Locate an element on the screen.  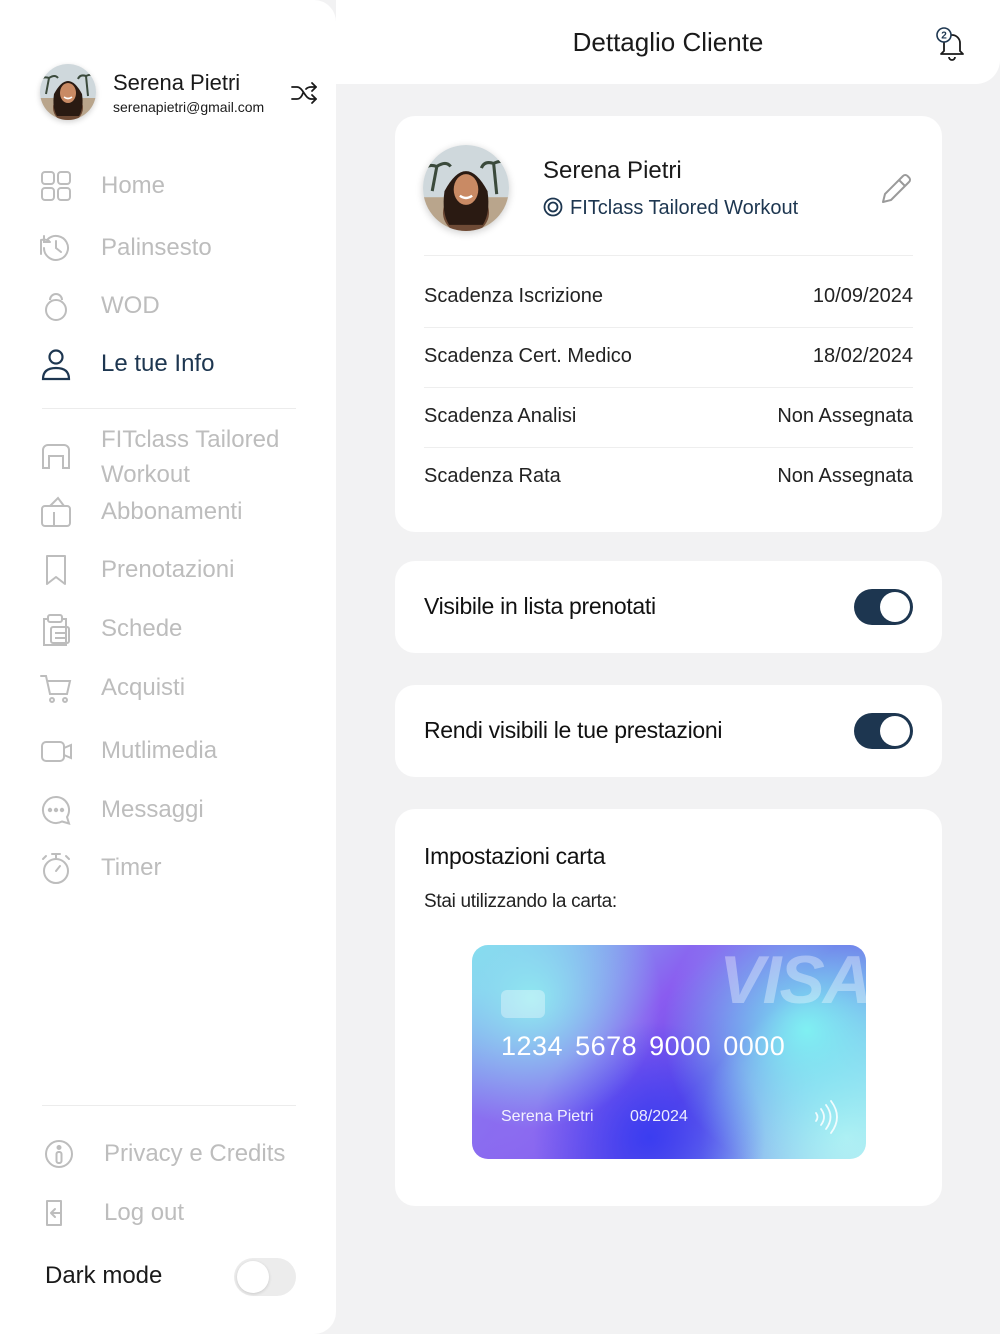
notification-bell-icon: 2 is located at coordinates (952, 44).